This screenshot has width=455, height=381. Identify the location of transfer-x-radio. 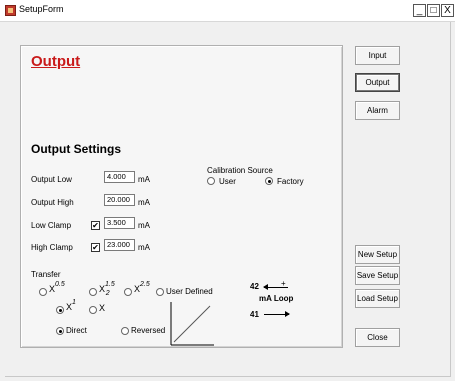
(93, 310).